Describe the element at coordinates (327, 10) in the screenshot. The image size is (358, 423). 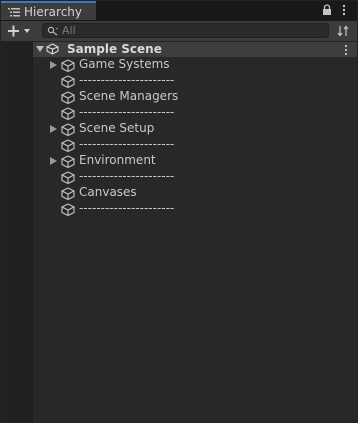
I see `lock-icon` at that location.